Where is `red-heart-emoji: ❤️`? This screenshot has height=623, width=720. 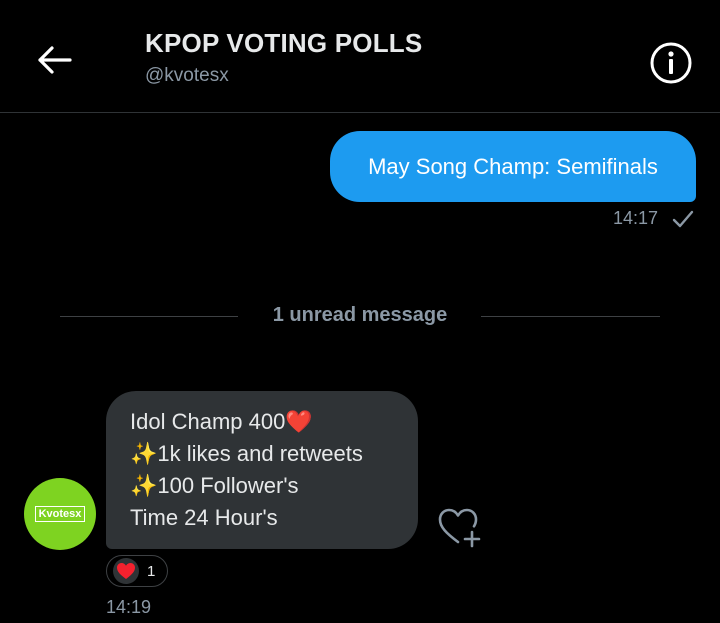
red-heart-emoji: ❤️ is located at coordinates (299, 421).